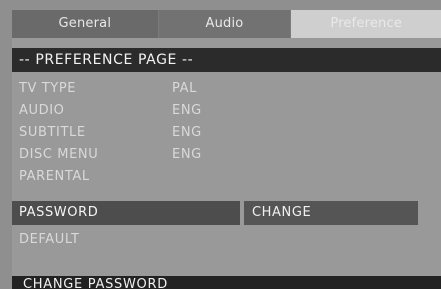 The width and height of the screenshot is (441, 289). What do you see at coordinates (226, 111) in the screenshot?
I see `menu-item-audio: AUDIO ENG` at bounding box center [226, 111].